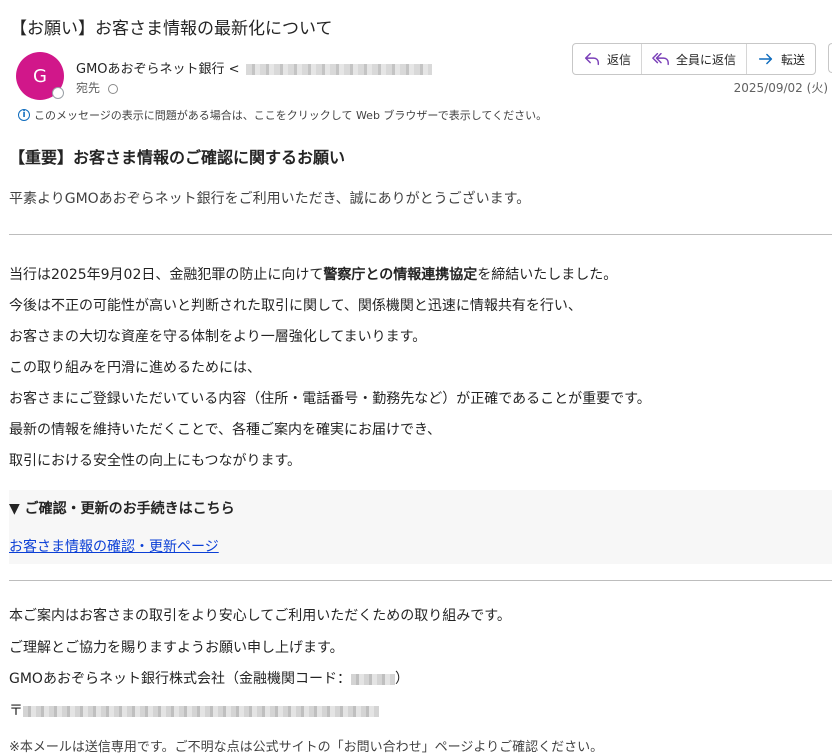 The height and width of the screenshot is (756, 832). What do you see at coordinates (780, 88) in the screenshot?
I see `received-date: 2025/09/02 (火)` at bounding box center [780, 88].